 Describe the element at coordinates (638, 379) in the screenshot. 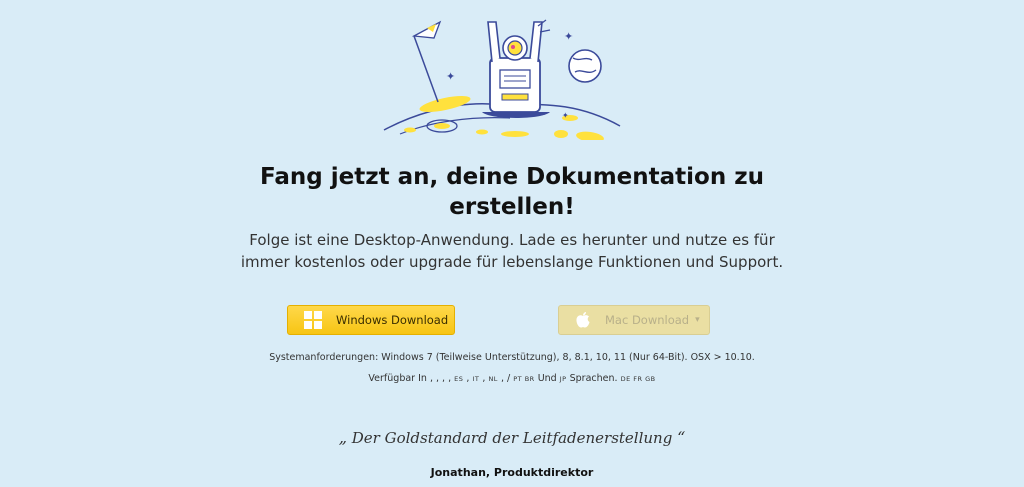

I see `language-de-fr-gb: DE FR GB` at that location.